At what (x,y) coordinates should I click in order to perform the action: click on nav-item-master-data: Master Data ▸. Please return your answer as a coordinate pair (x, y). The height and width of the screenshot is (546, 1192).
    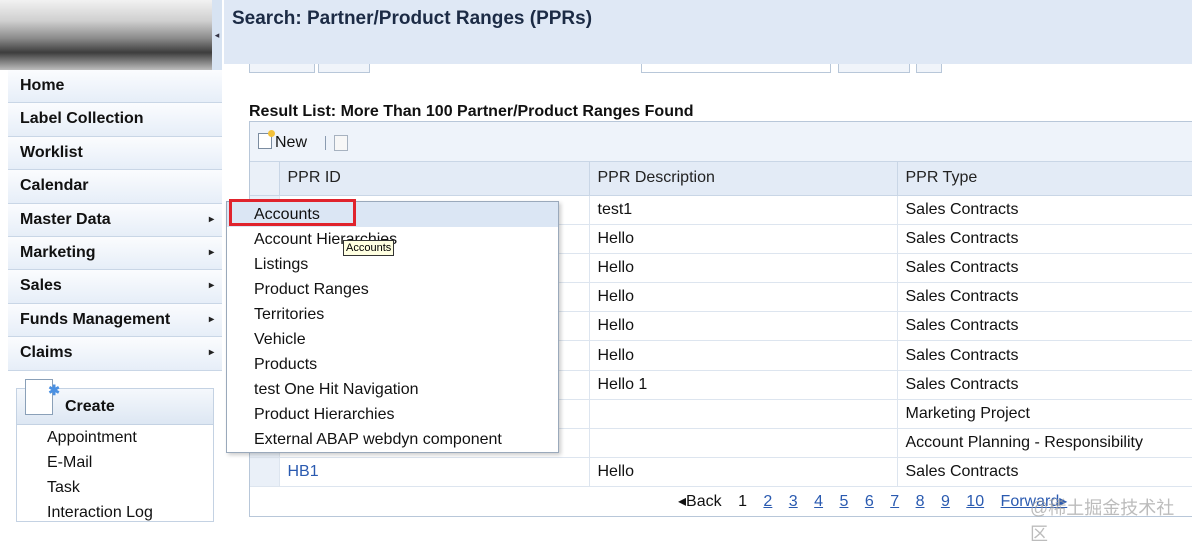
    Looking at the image, I should click on (115, 220).